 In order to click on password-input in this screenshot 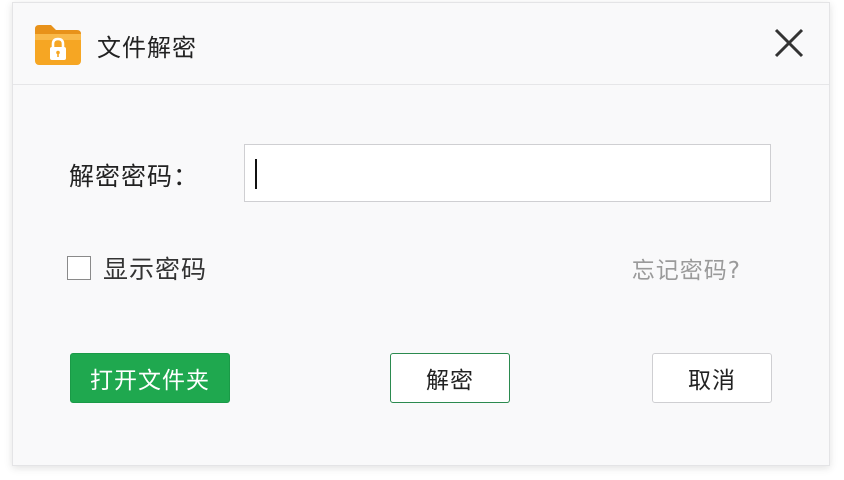, I will do `click(507, 173)`.